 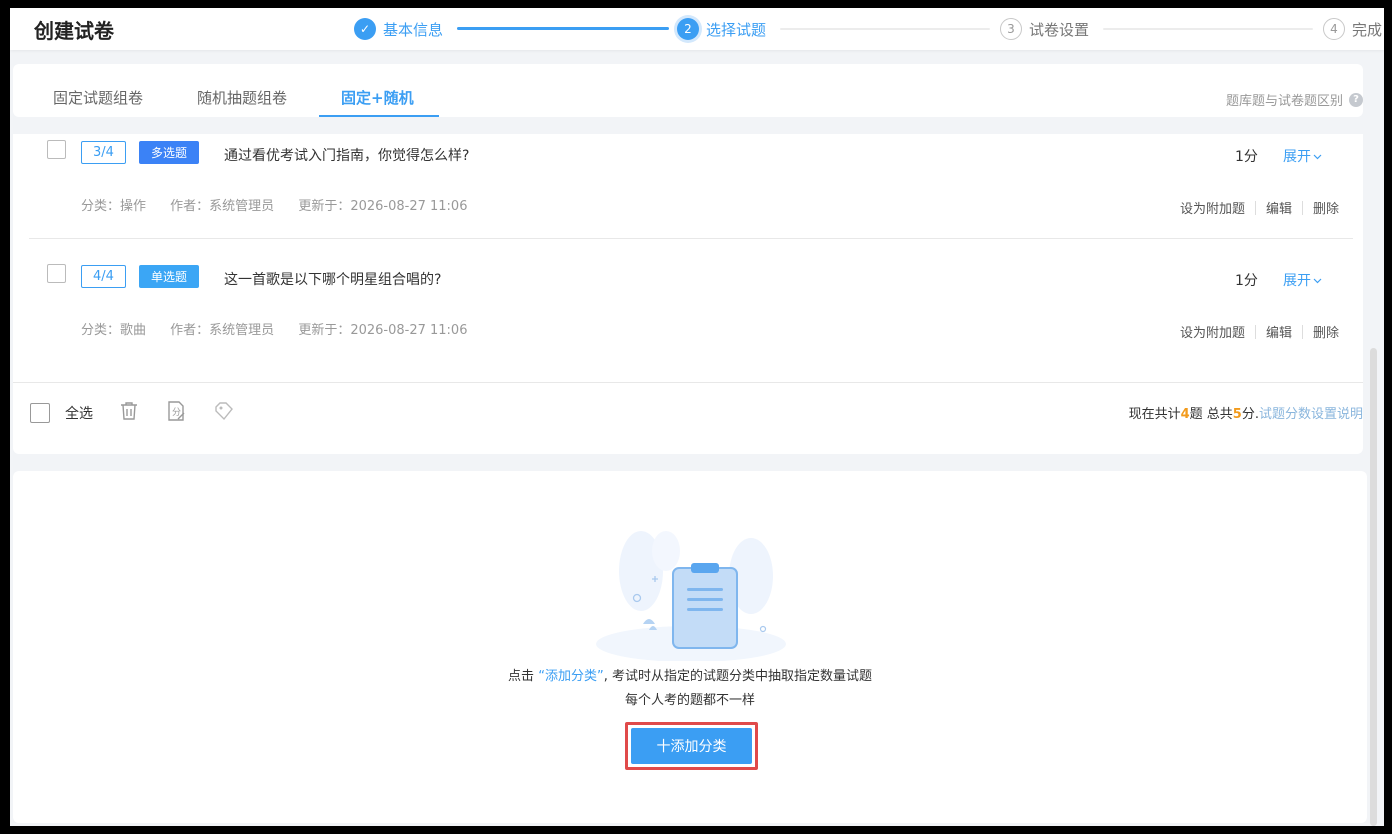 I want to click on help-link: 题库题与试卷题区别 ?, so click(x=1294, y=99).